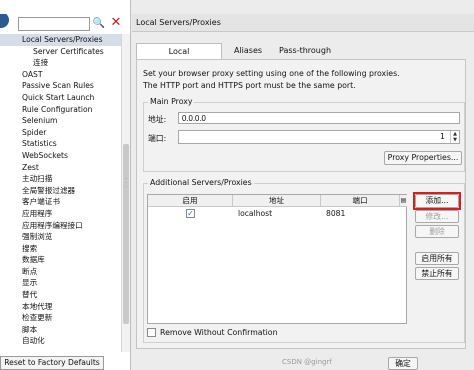 This screenshot has height=370, width=474. Describe the element at coordinates (454, 137) in the screenshot. I see `spinner-arrows-icon: ▲ ▼` at that location.